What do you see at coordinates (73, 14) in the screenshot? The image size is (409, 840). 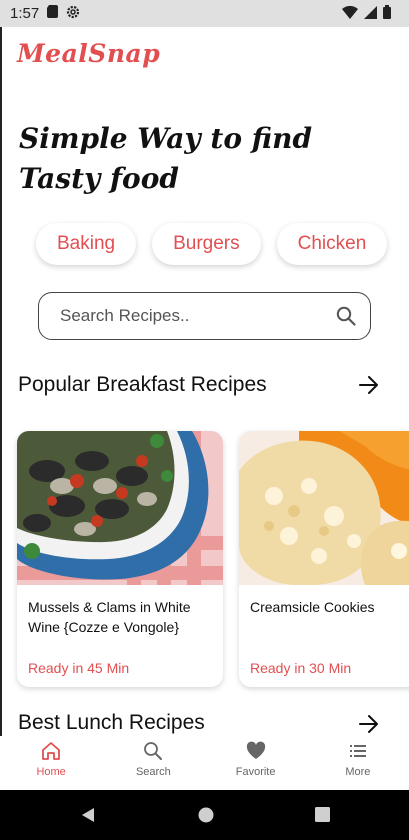 I see `settings-icon` at bounding box center [73, 14].